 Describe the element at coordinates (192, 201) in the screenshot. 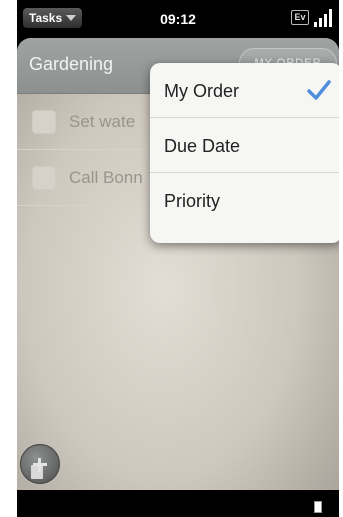

I see `menu-item-label: Priority` at that location.